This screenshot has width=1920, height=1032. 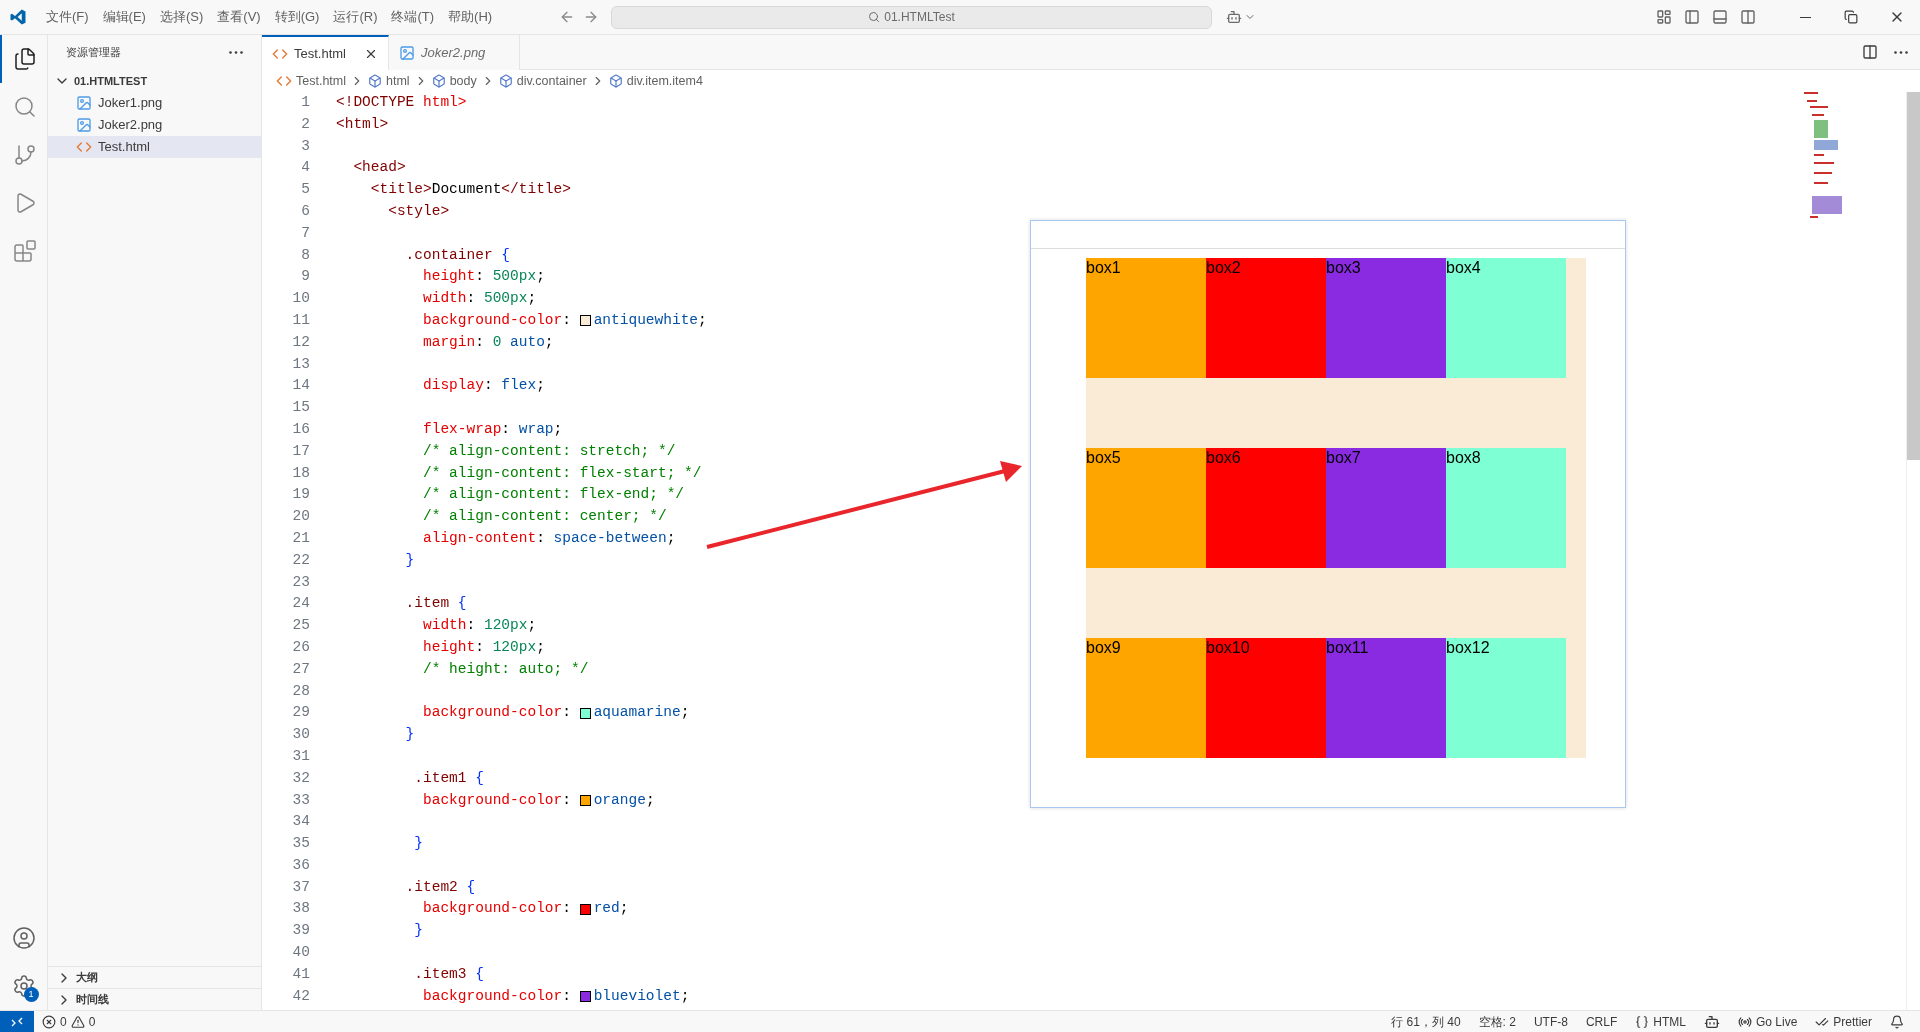 What do you see at coordinates (418, 211) in the screenshot?
I see `code-line: <style>` at bounding box center [418, 211].